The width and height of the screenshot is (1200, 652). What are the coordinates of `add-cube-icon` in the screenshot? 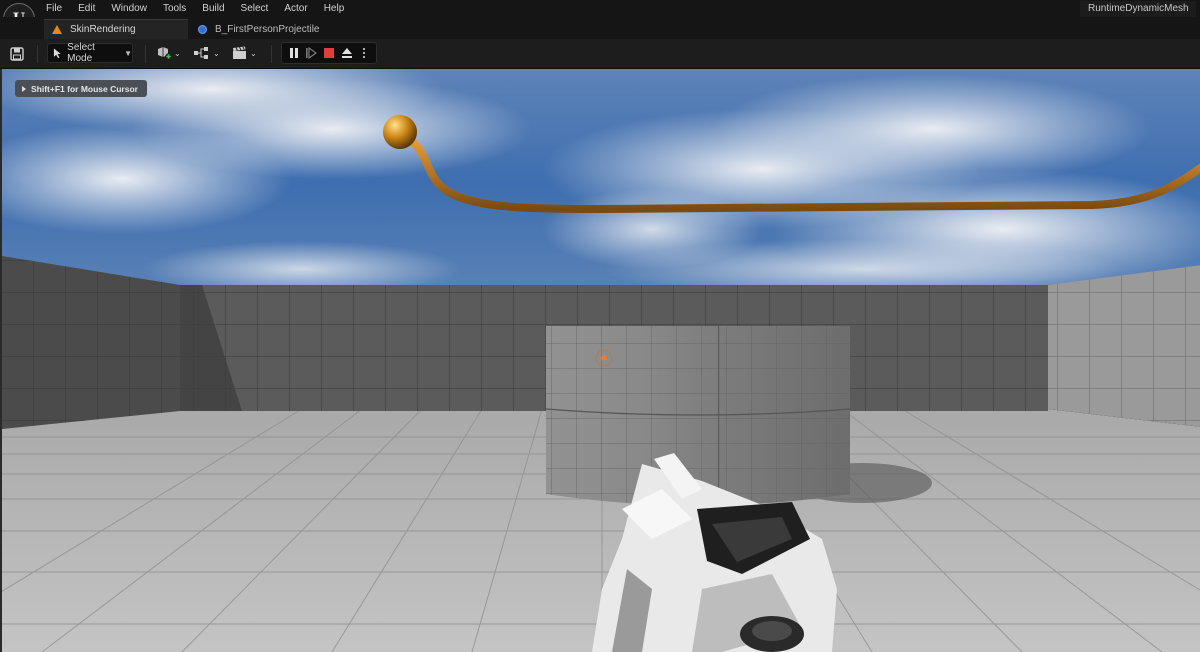 It's located at (165, 53).